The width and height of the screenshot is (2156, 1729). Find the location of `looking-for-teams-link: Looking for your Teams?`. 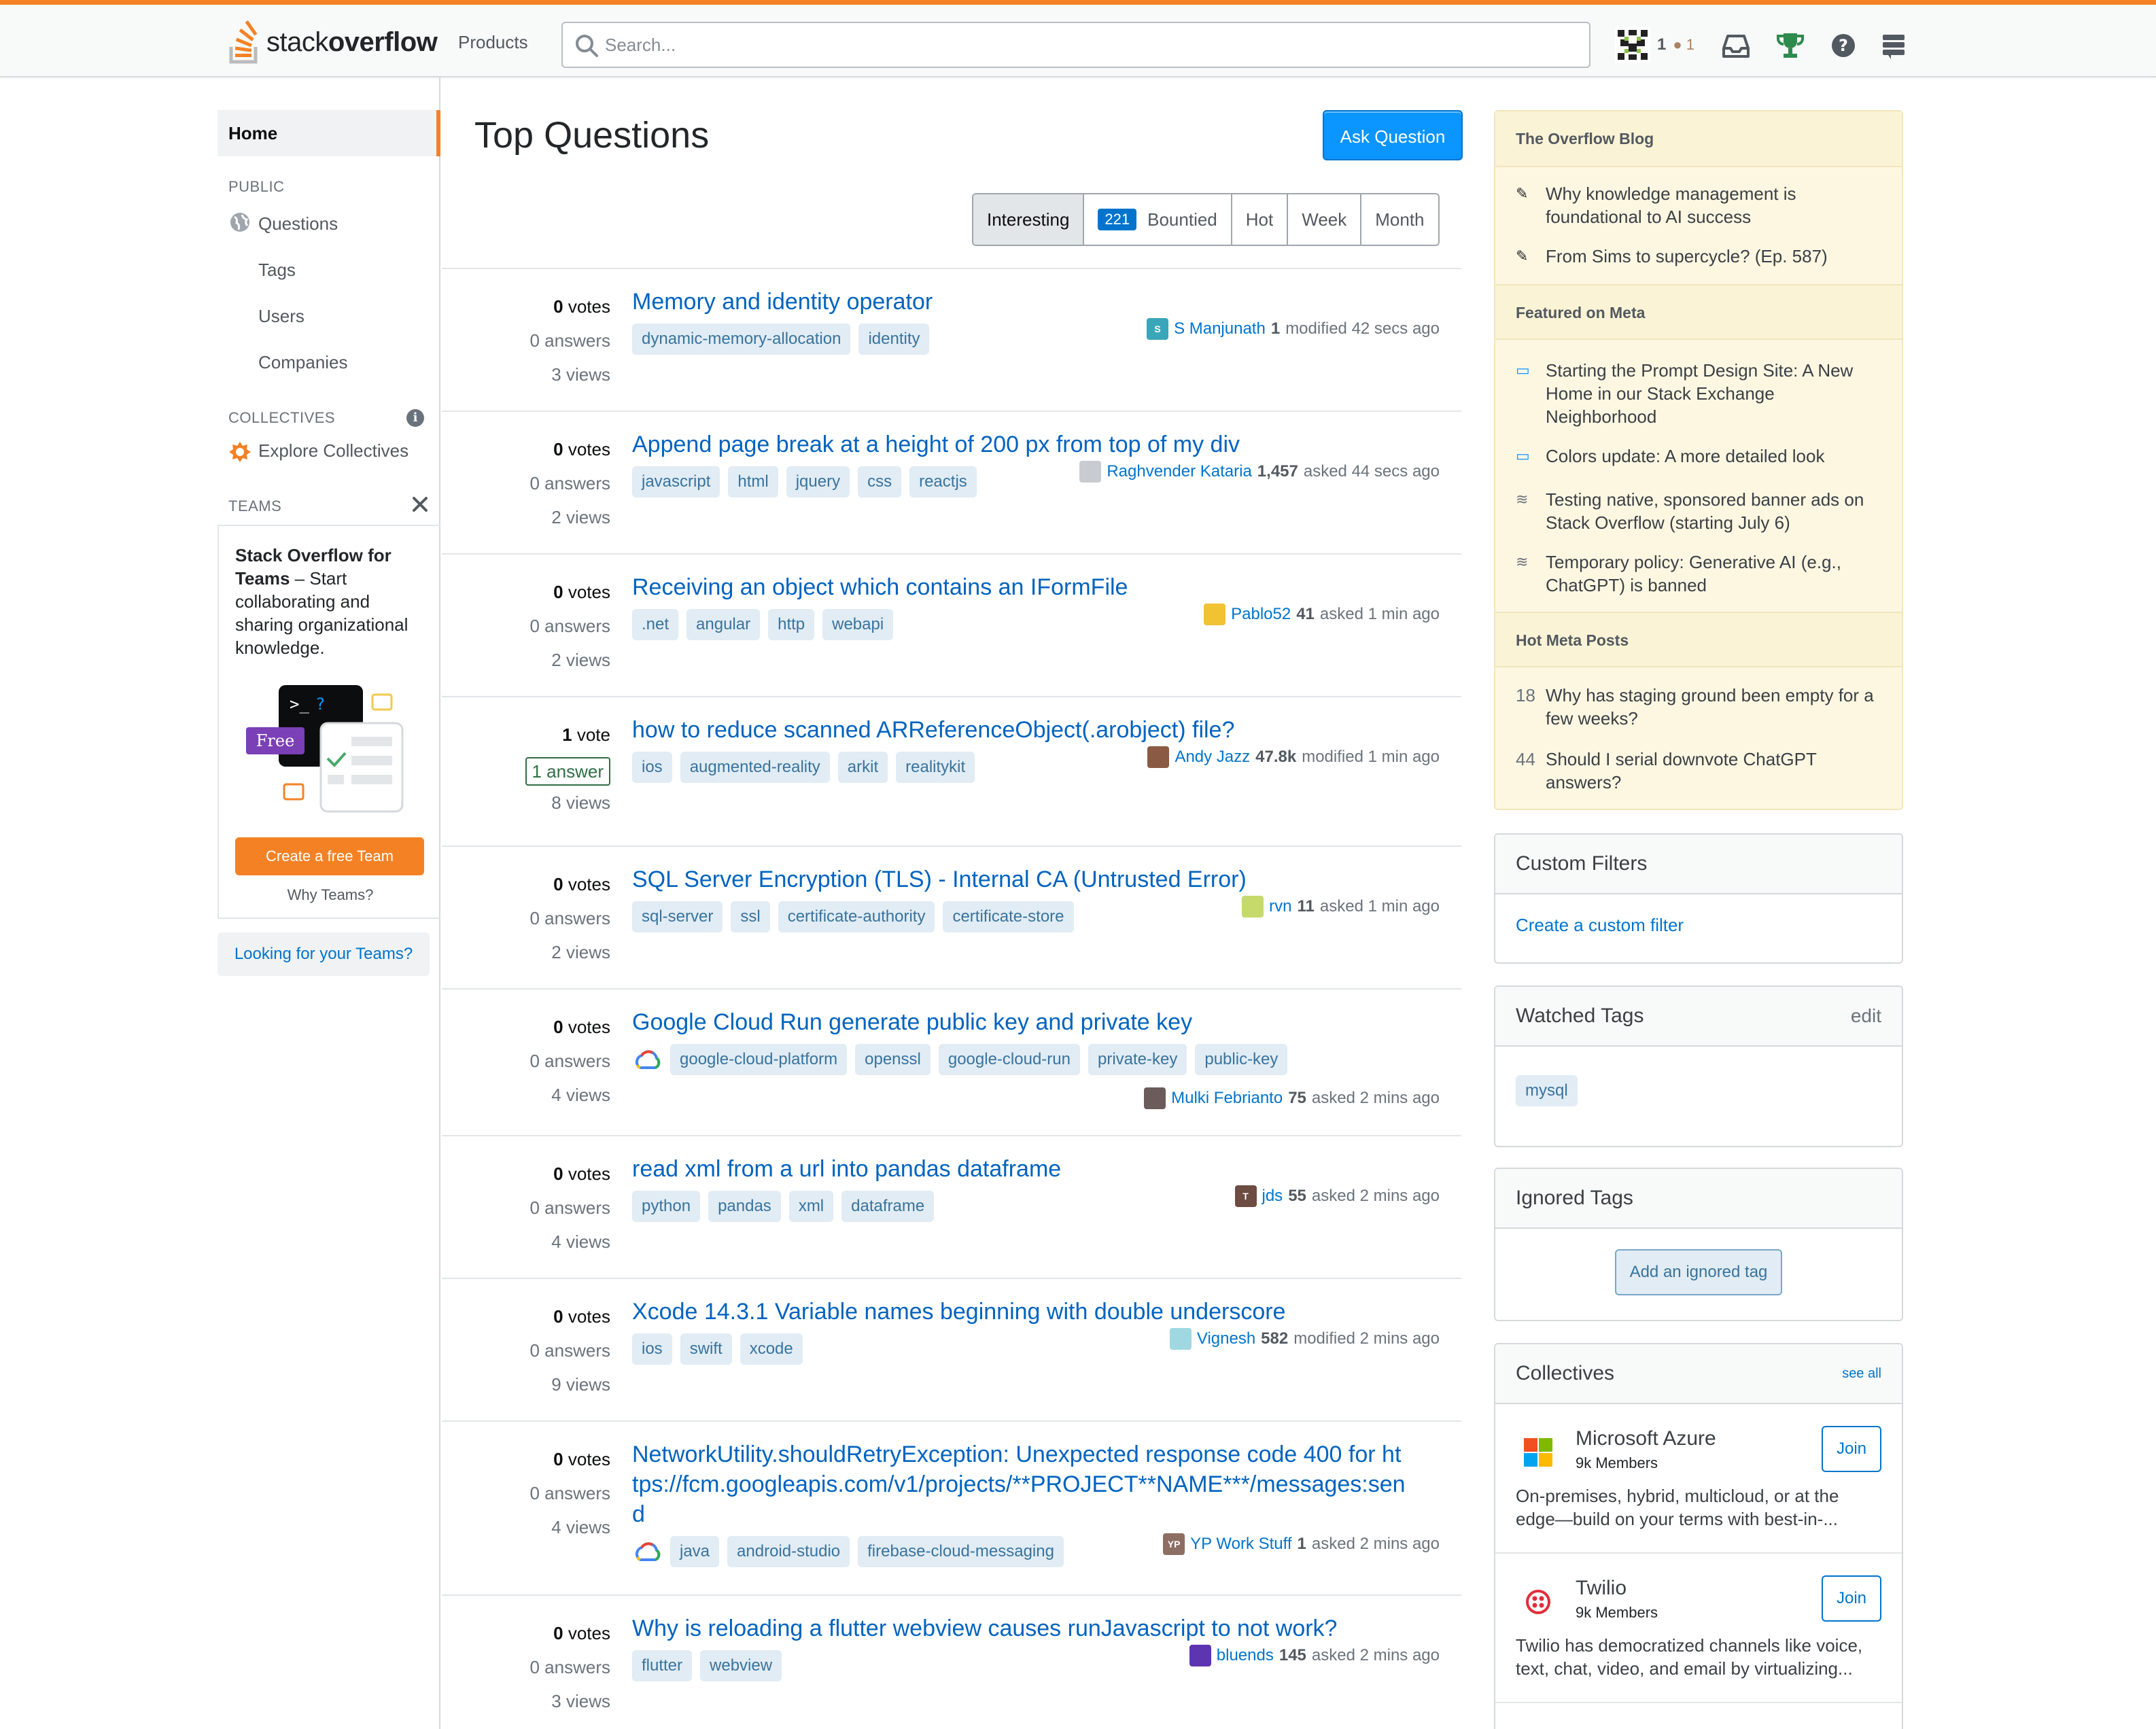

looking-for-teams-link: Looking for your Teams? is located at coordinates (324, 954).